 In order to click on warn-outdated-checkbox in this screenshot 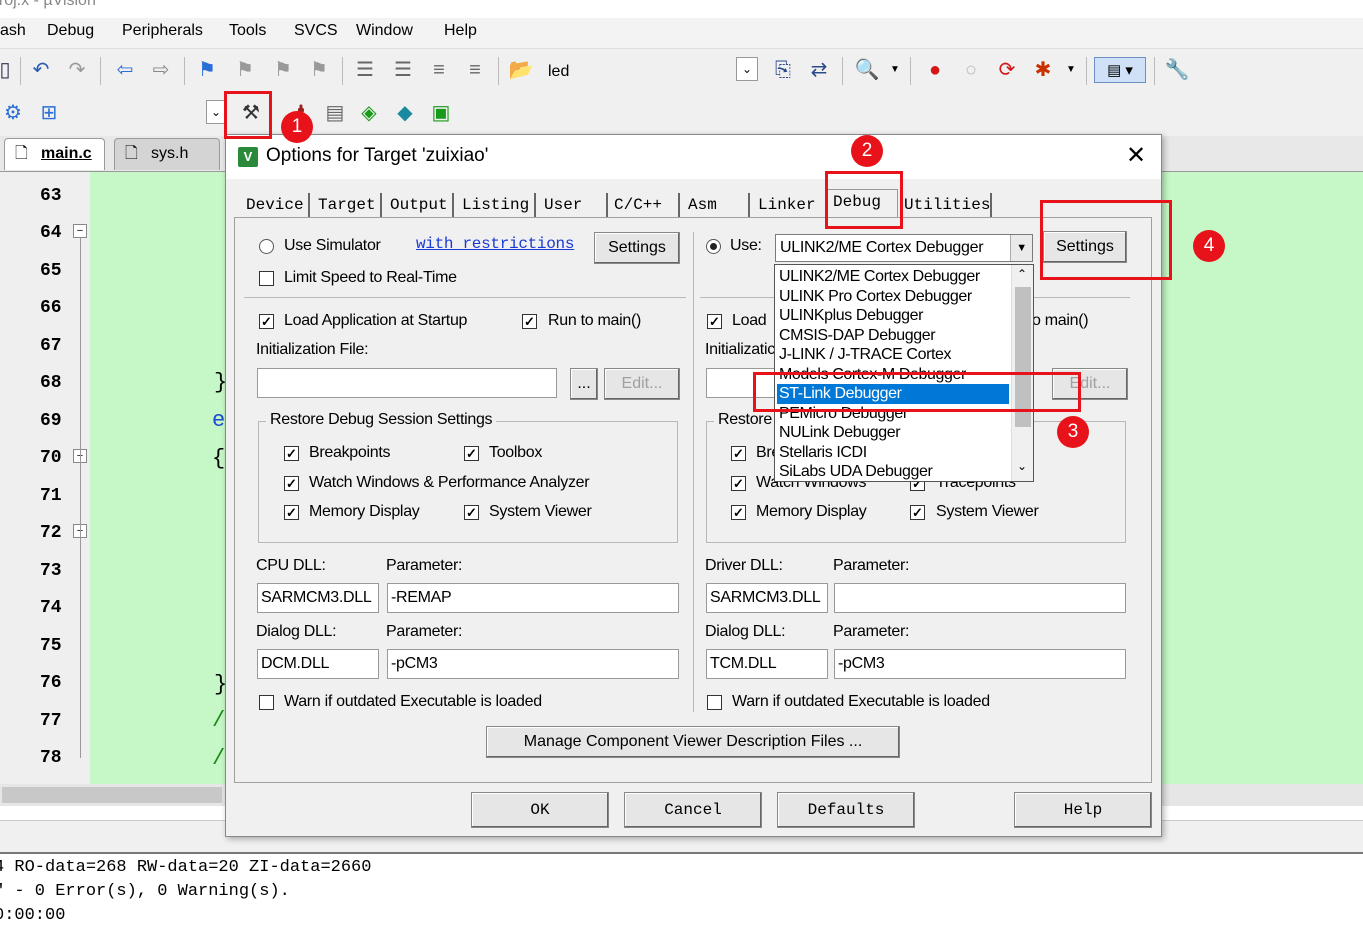, I will do `click(266, 702)`.